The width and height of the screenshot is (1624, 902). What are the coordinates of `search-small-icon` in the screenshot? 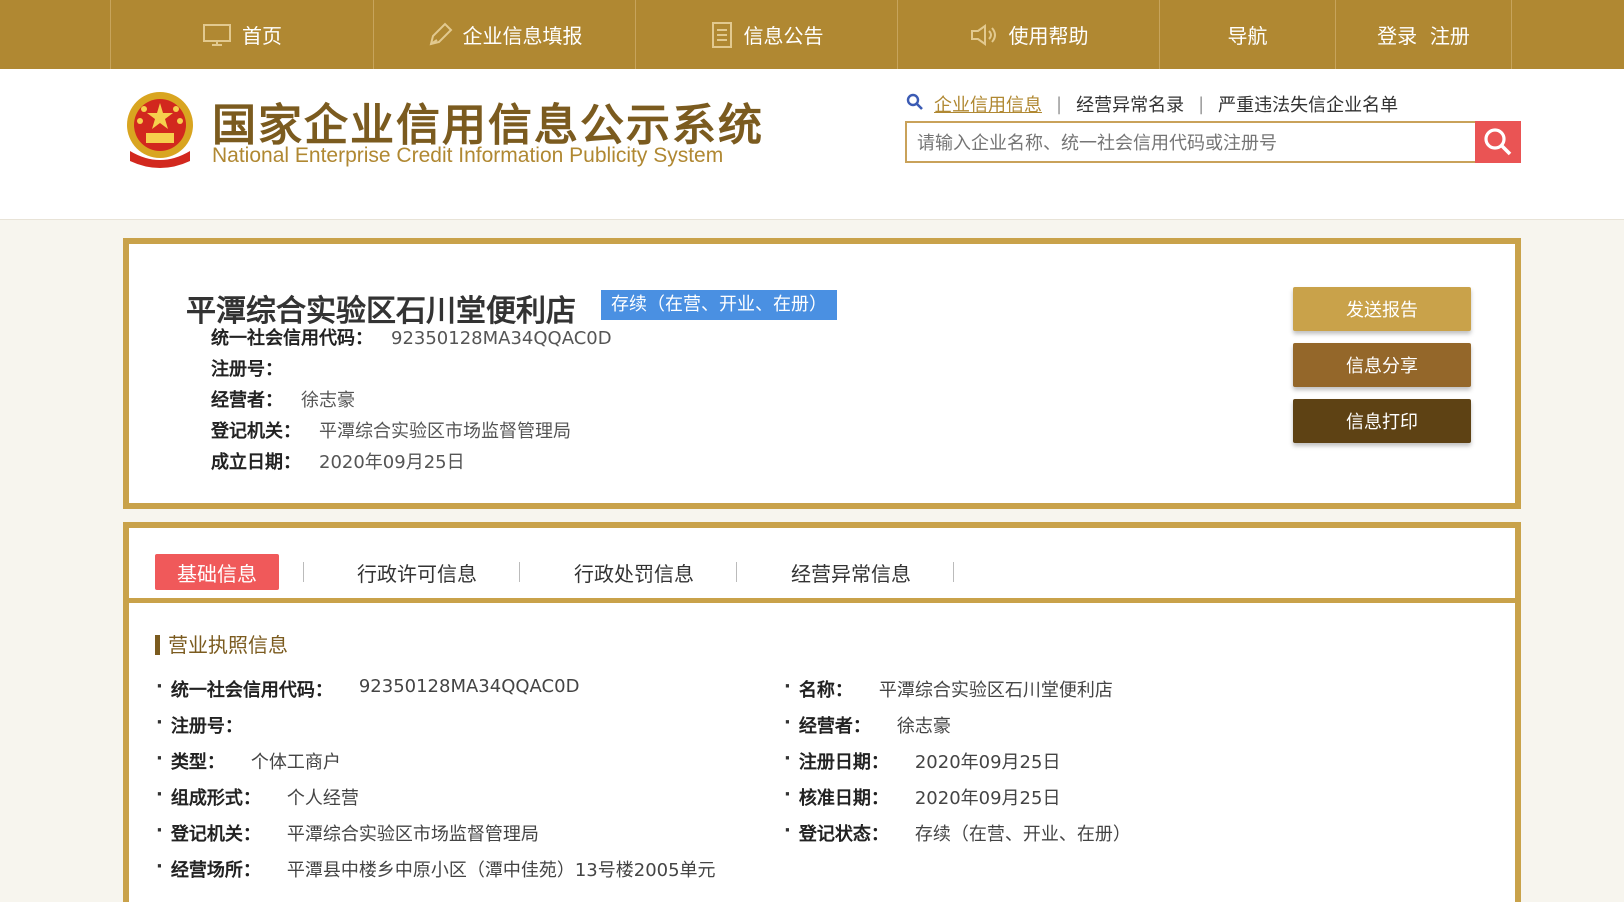 It's located at (915, 104).